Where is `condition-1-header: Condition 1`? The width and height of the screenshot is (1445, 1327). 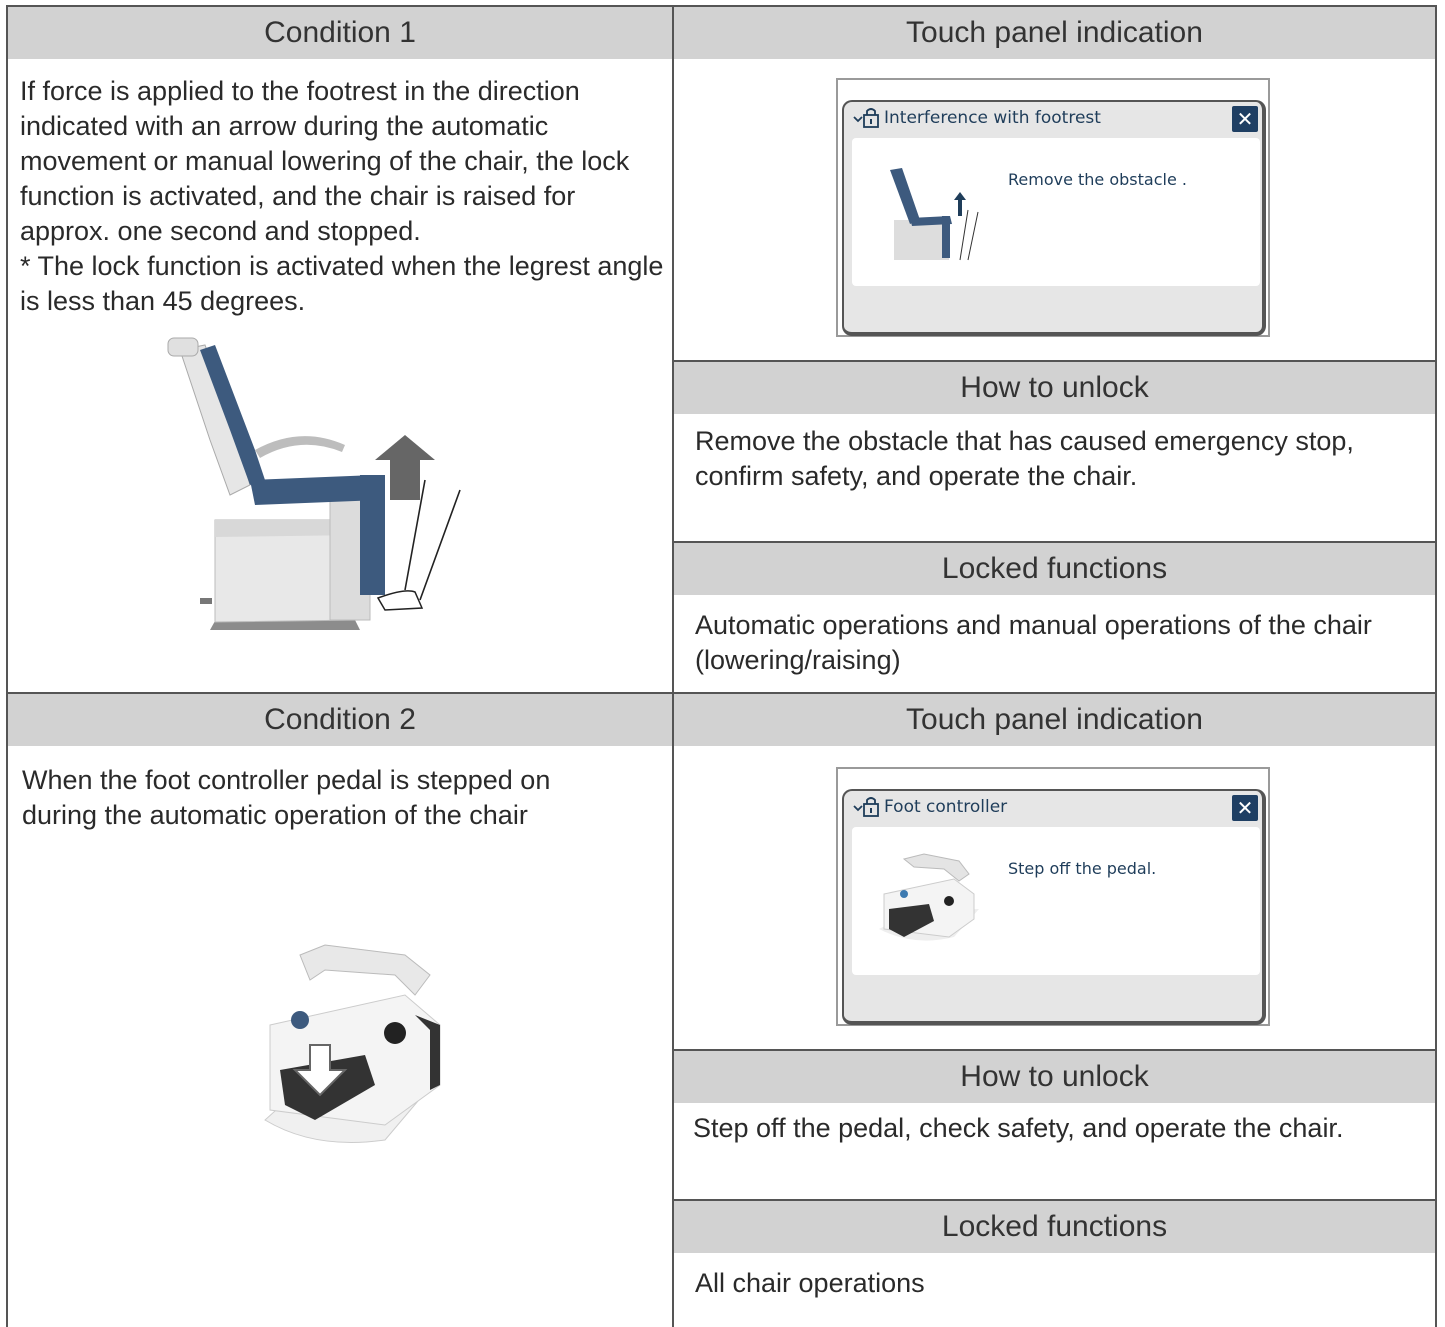
condition-1-header: Condition 1 is located at coordinates (340, 33).